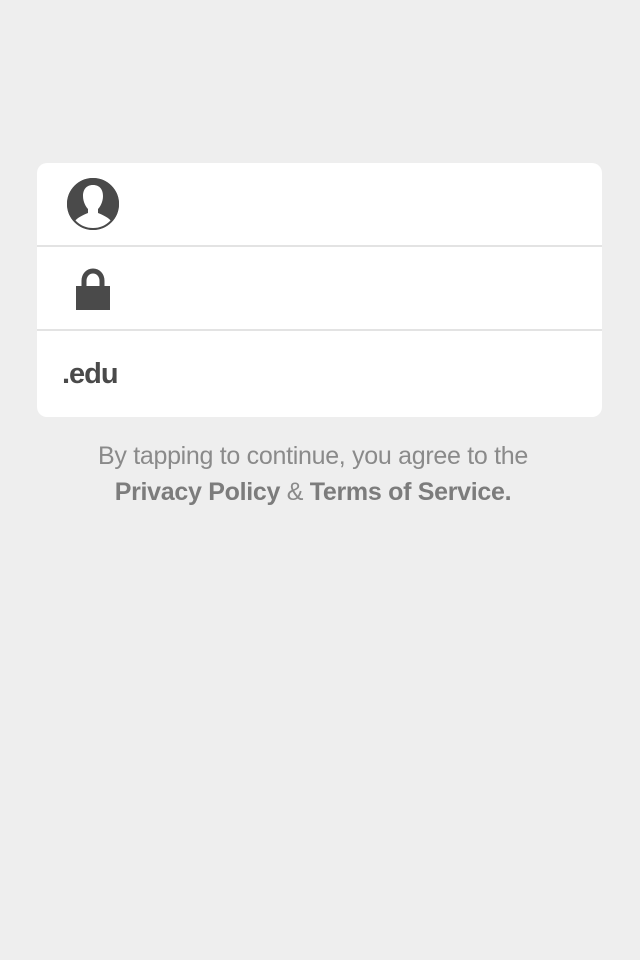 Image resolution: width=640 pixels, height=960 pixels. What do you see at coordinates (358, 204) in the screenshot?
I see `username-input` at bounding box center [358, 204].